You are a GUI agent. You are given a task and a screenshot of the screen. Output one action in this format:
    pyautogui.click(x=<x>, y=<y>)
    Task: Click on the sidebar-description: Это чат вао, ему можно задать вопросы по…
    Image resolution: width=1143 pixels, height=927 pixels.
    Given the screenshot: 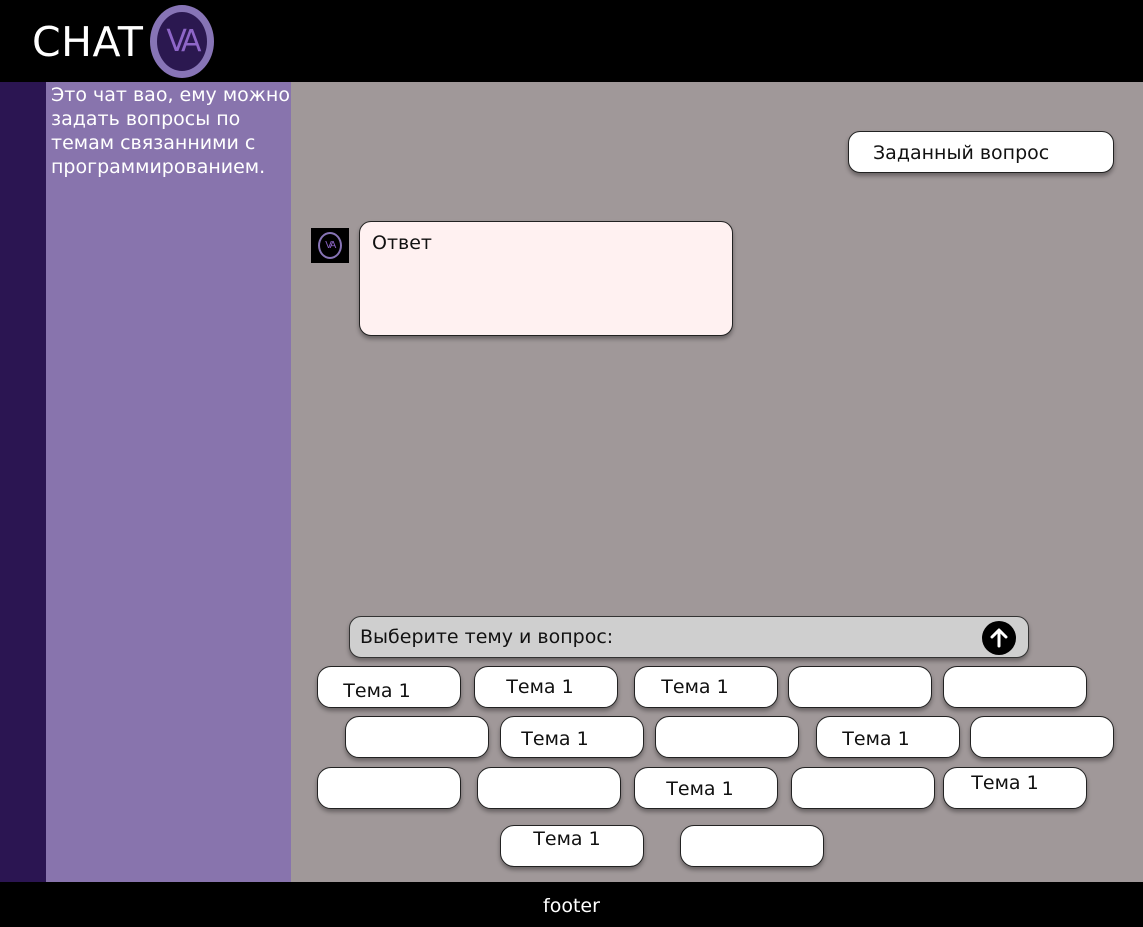 What is the action you would take?
    pyautogui.click(x=170, y=131)
    